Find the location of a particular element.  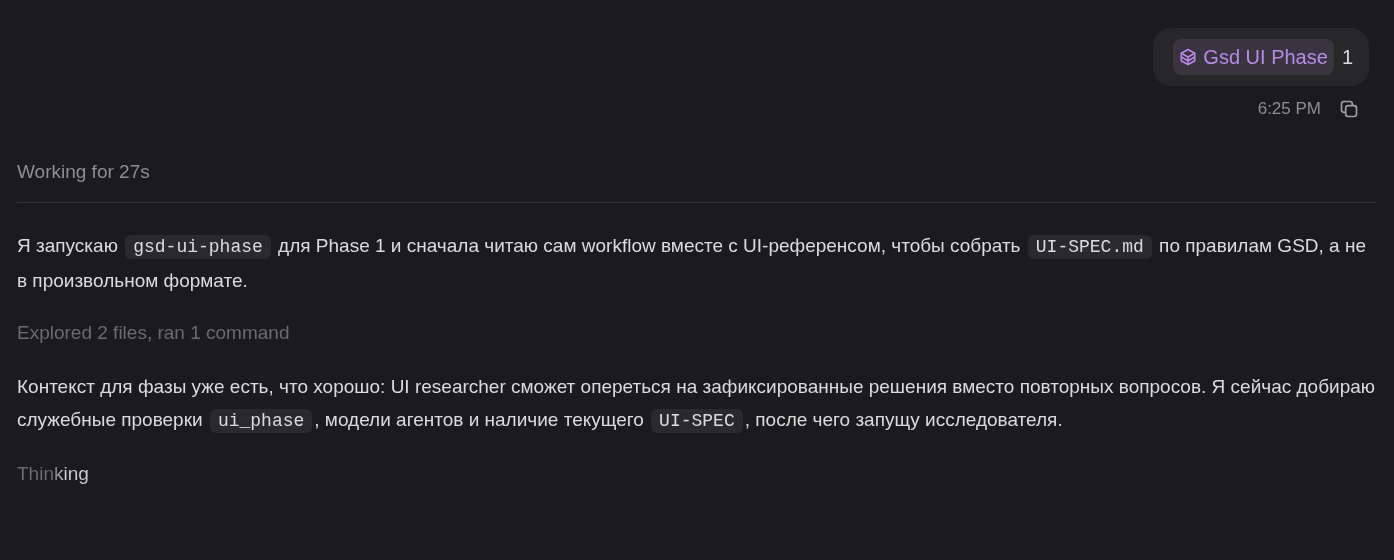

message-paragraph: Я запускаю gsd-ui-phase для Phase 1 и сначала читаю сам workflow вместе с UI-референсом, чтобы собрать UI-SPEC.md по правилам GSD, а не в произвольном формате. is located at coordinates (692, 263).